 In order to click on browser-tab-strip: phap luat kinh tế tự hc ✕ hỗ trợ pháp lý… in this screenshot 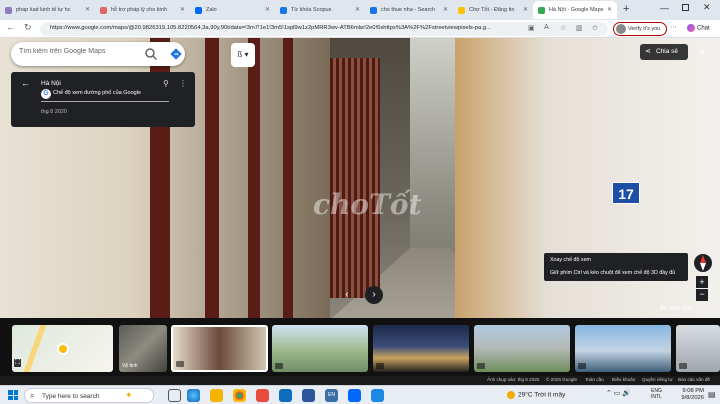, I will do `click(360, 10)`.